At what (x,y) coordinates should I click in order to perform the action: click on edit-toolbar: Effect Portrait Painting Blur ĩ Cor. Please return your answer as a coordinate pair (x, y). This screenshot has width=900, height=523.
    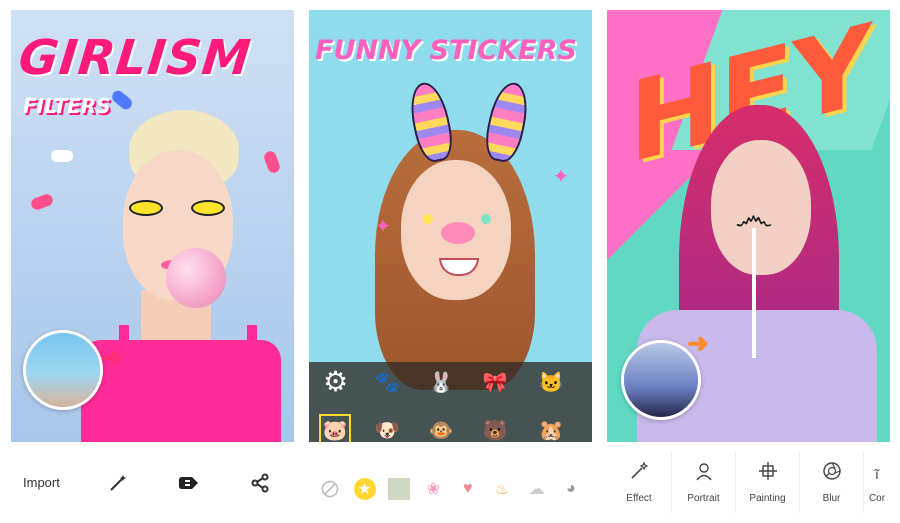
    Looking at the image, I should click on (748, 482).